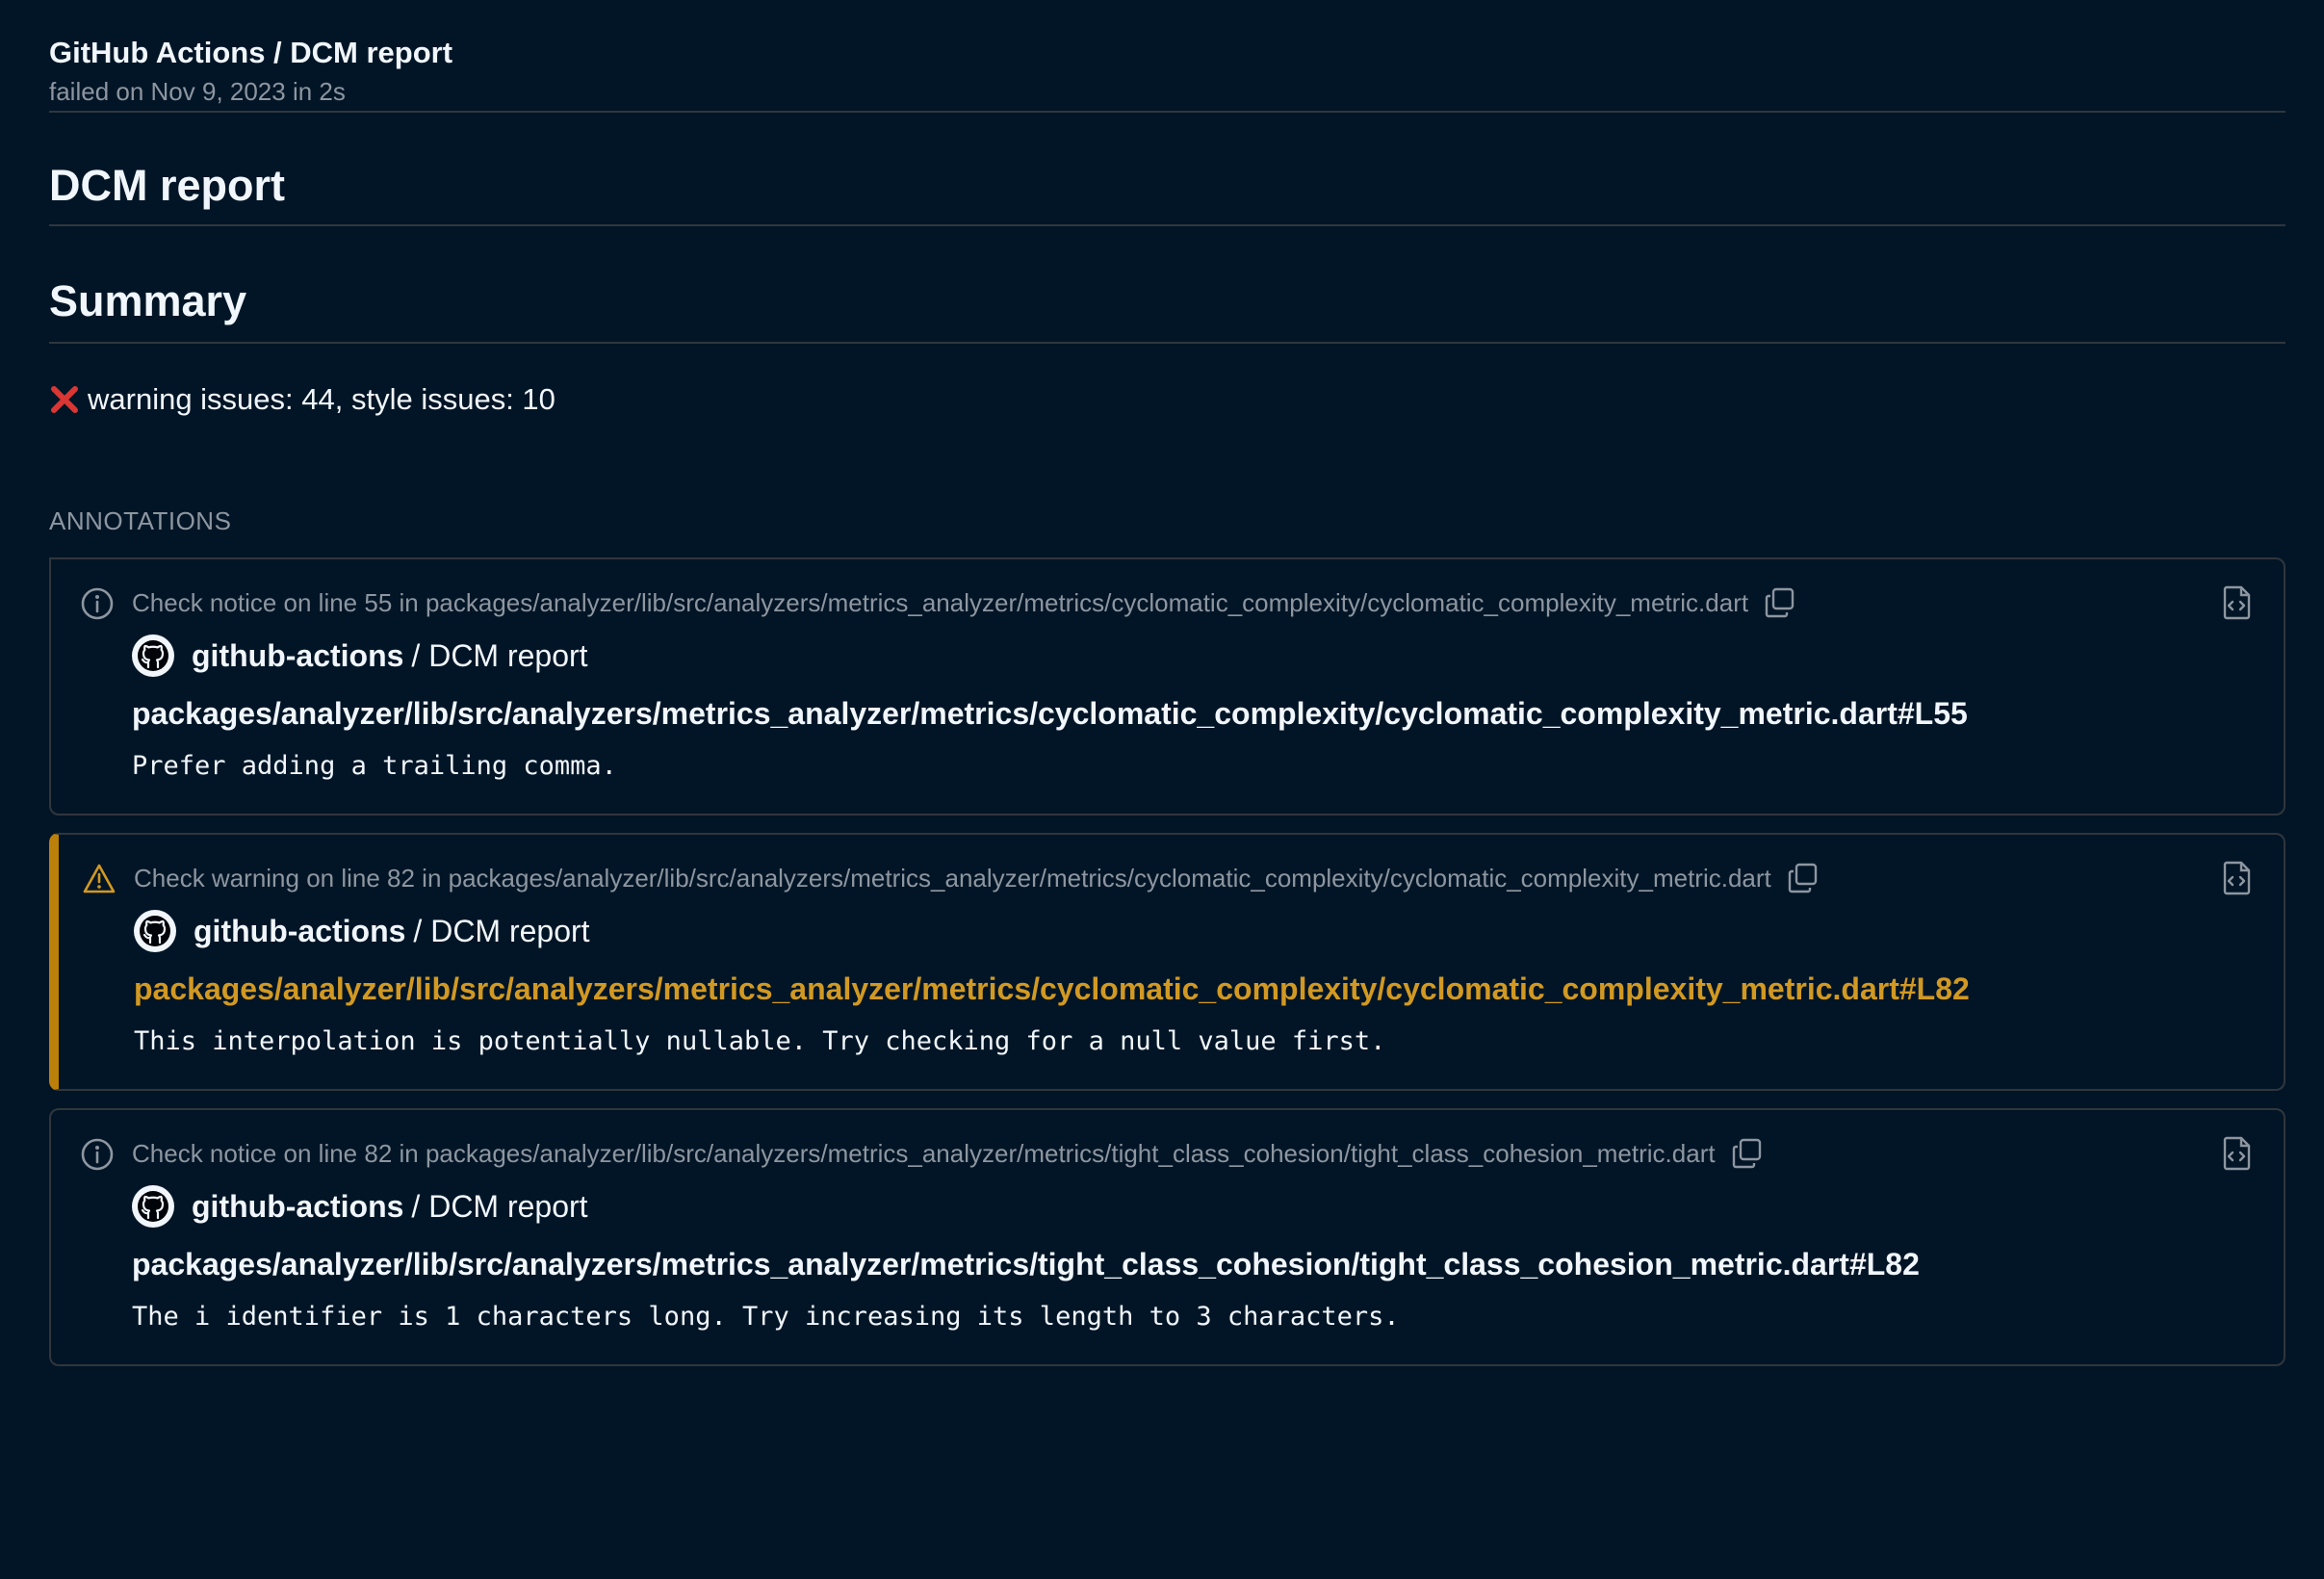 The width and height of the screenshot is (2324, 1579). What do you see at coordinates (321, 399) in the screenshot?
I see `summary-text: warning issues: 44, style issues: 10` at bounding box center [321, 399].